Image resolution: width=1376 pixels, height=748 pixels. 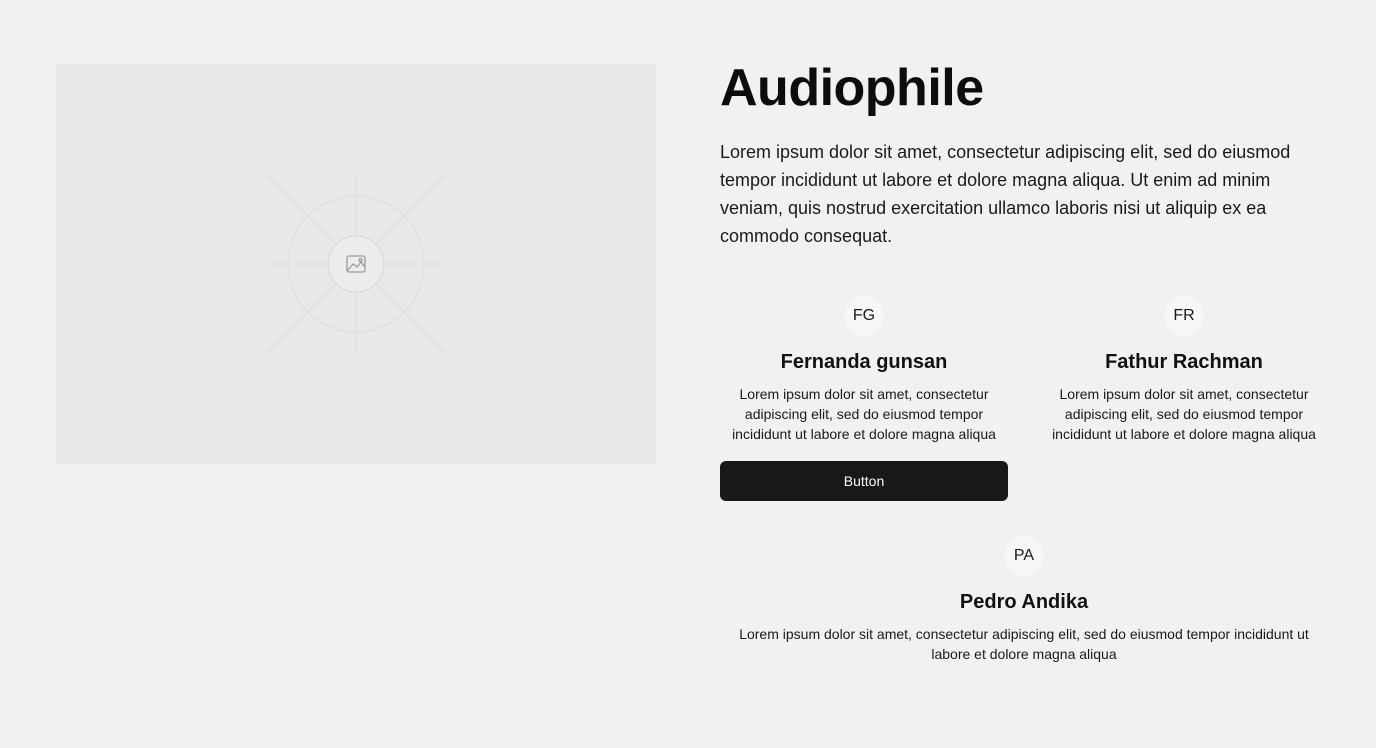 I want to click on card-button: Button, so click(x=864, y=481).